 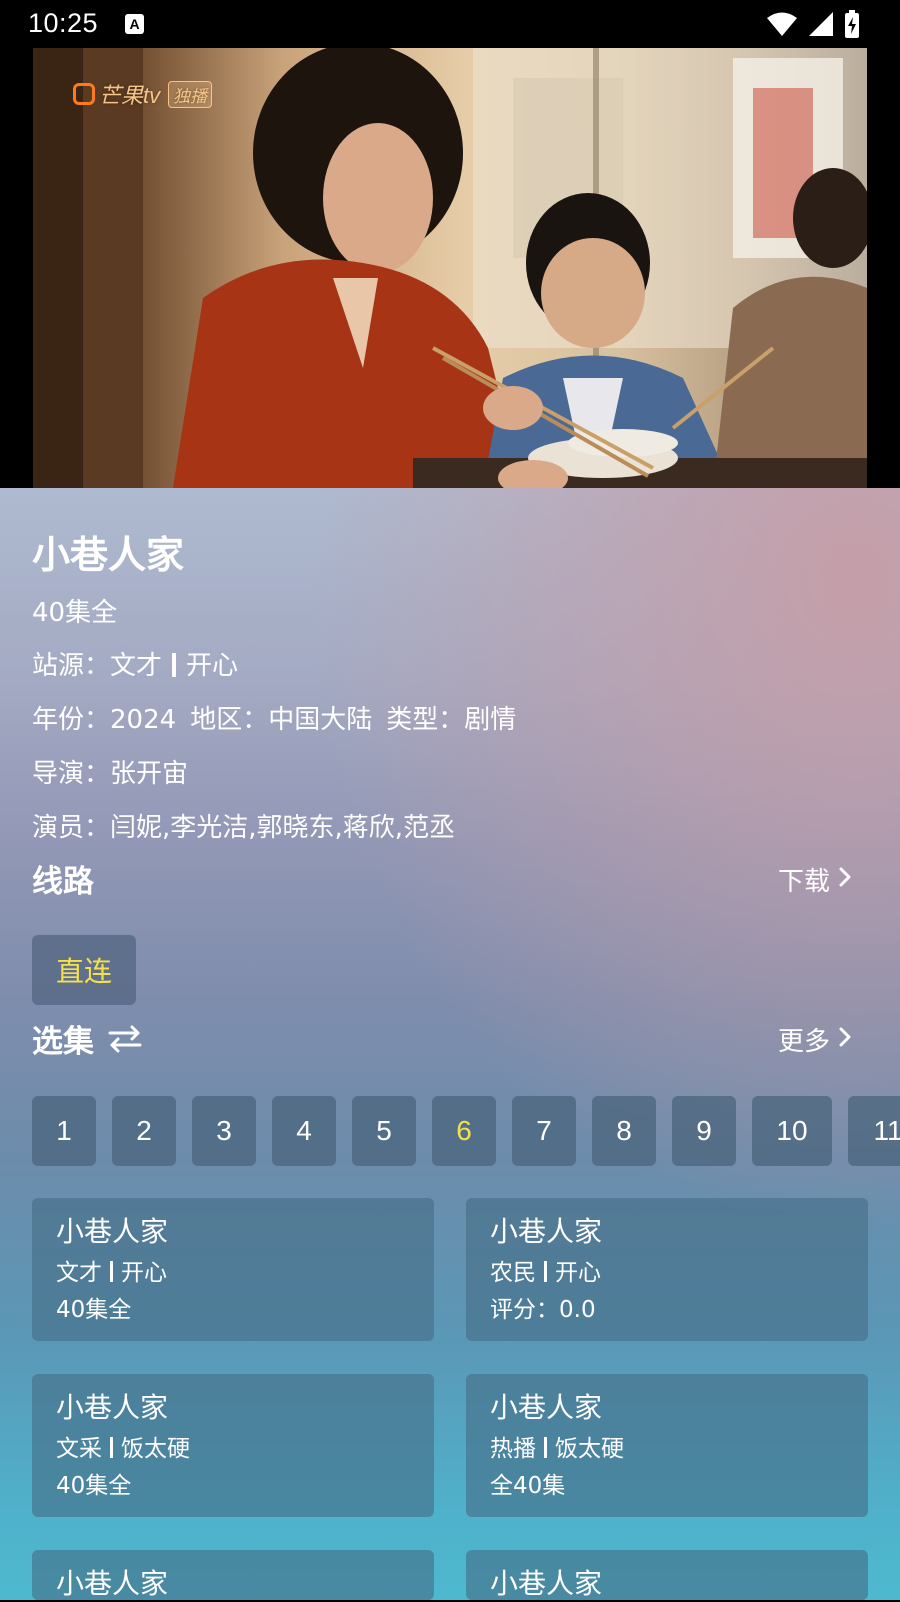 I want to click on more-episodes-button: 更多, so click(x=815, y=1039).